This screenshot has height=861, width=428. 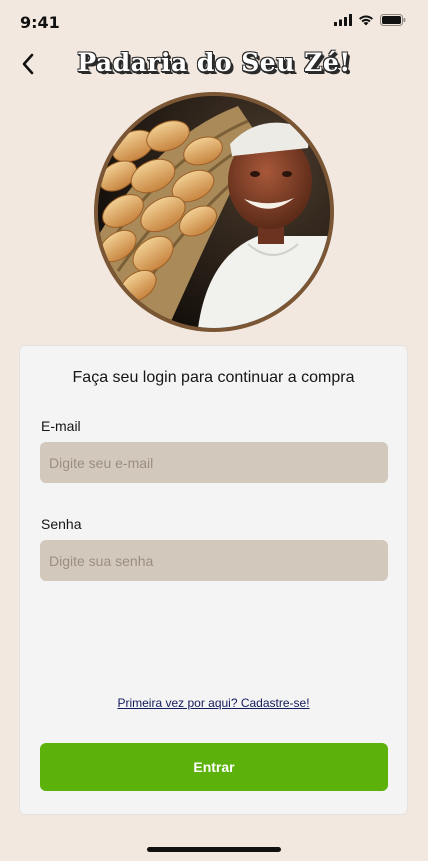 What do you see at coordinates (61, 524) in the screenshot?
I see `password-label: Senha` at bounding box center [61, 524].